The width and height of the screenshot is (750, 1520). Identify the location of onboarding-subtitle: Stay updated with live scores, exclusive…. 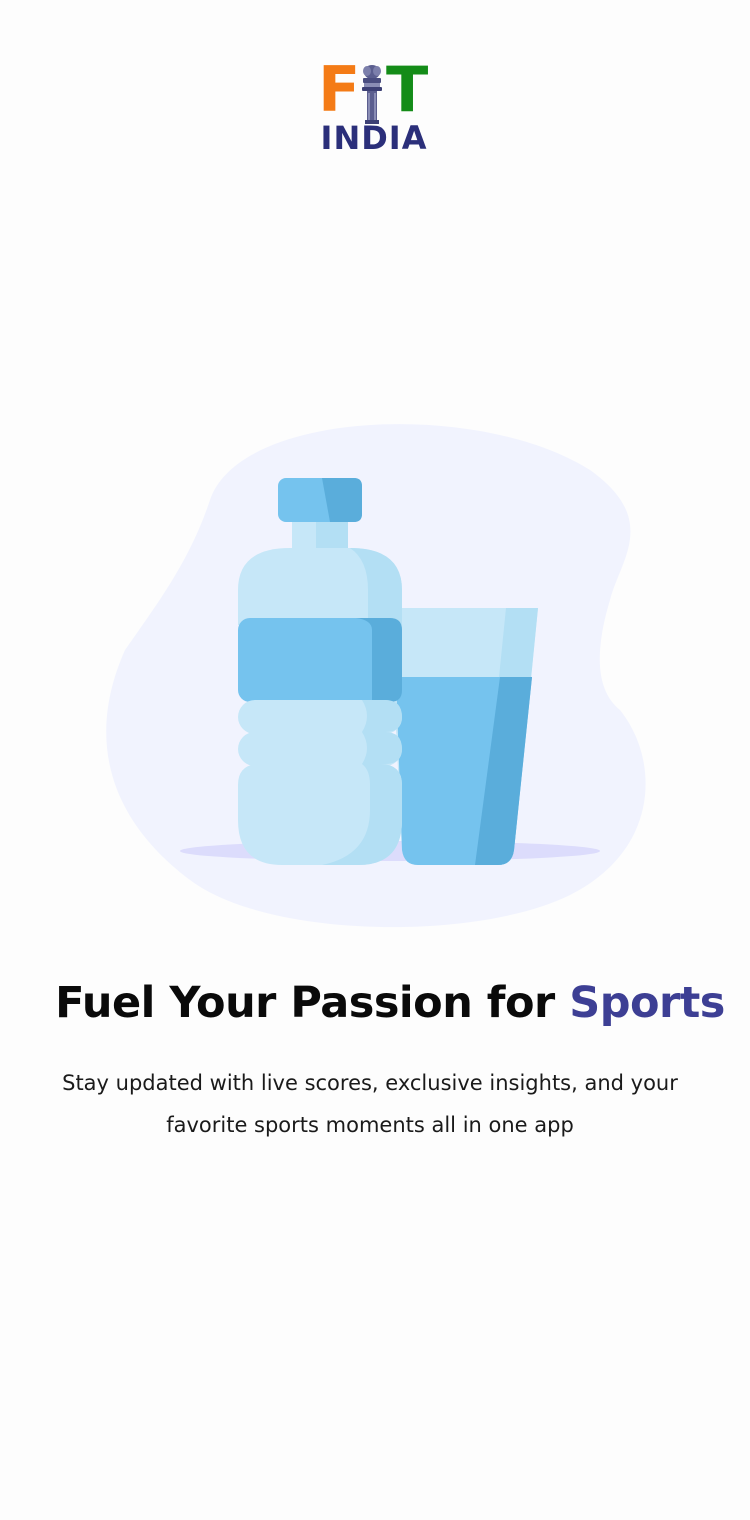
(370, 1104).